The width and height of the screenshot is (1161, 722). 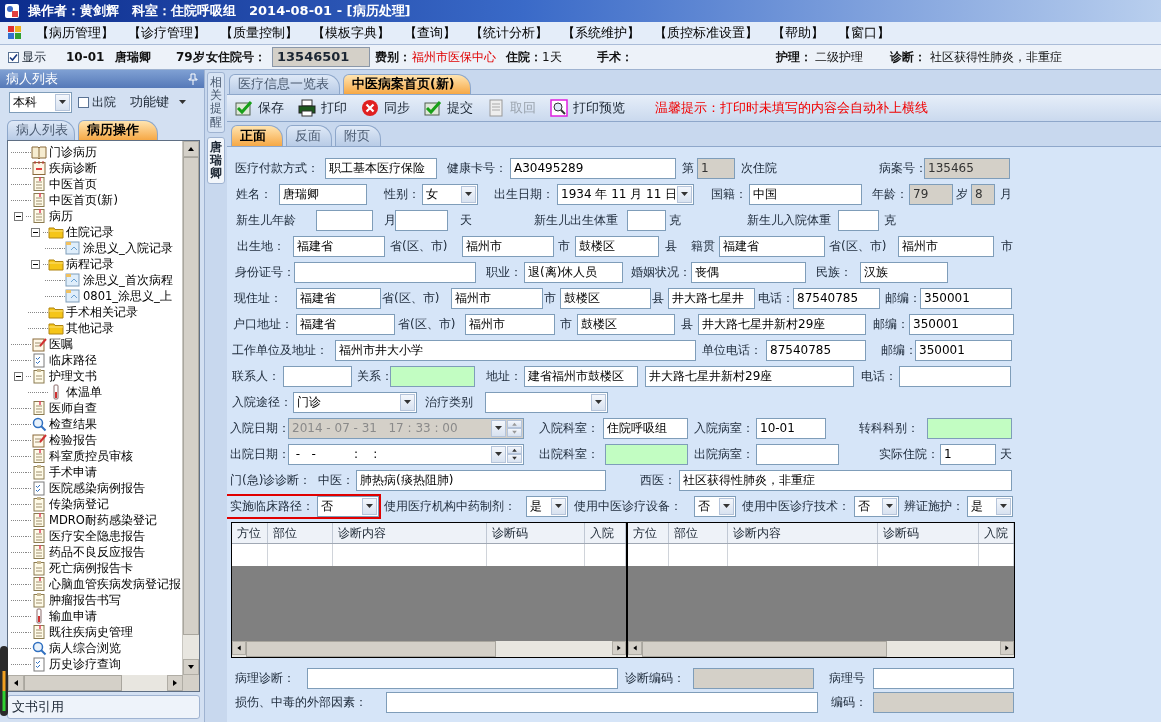 What do you see at coordinates (94, 520) in the screenshot?
I see `tree-item: MDRO耐药感染登记` at bounding box center [94, 520].